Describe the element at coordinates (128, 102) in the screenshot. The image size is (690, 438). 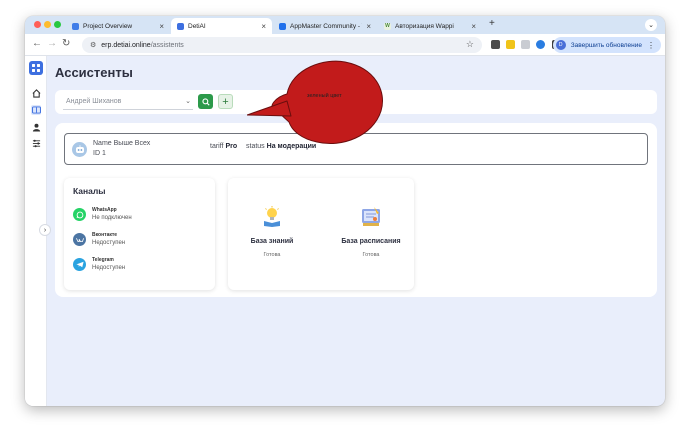
I see `assistant-select: Андрей Шиханов ⌄` at that location.